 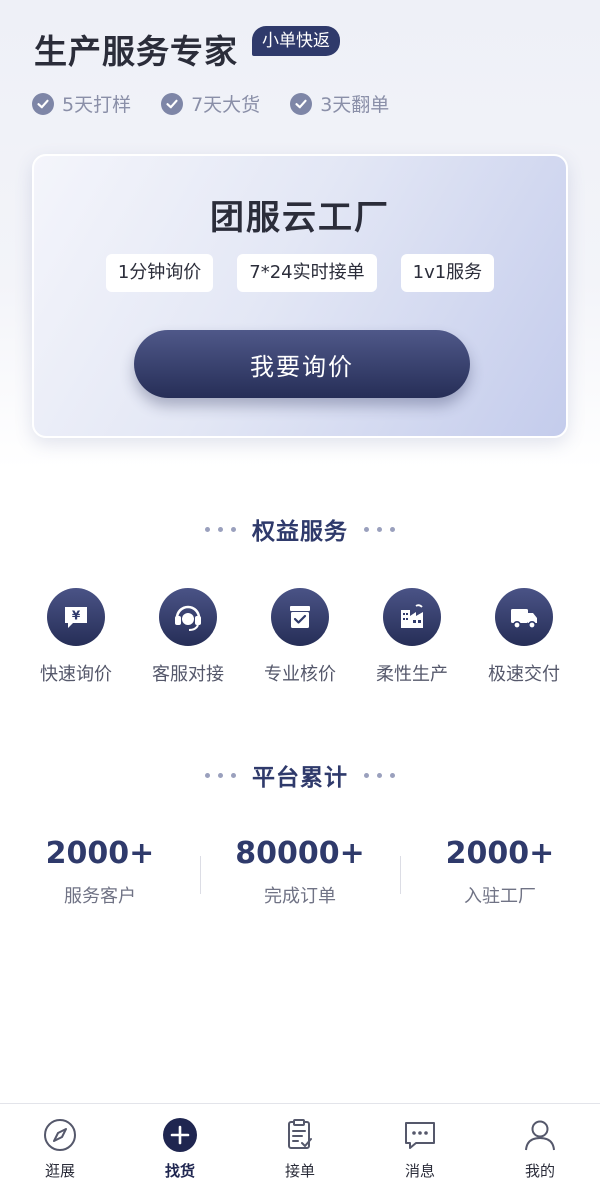 I want to click on tab-label: 接单, so click(x=299, y=1171).